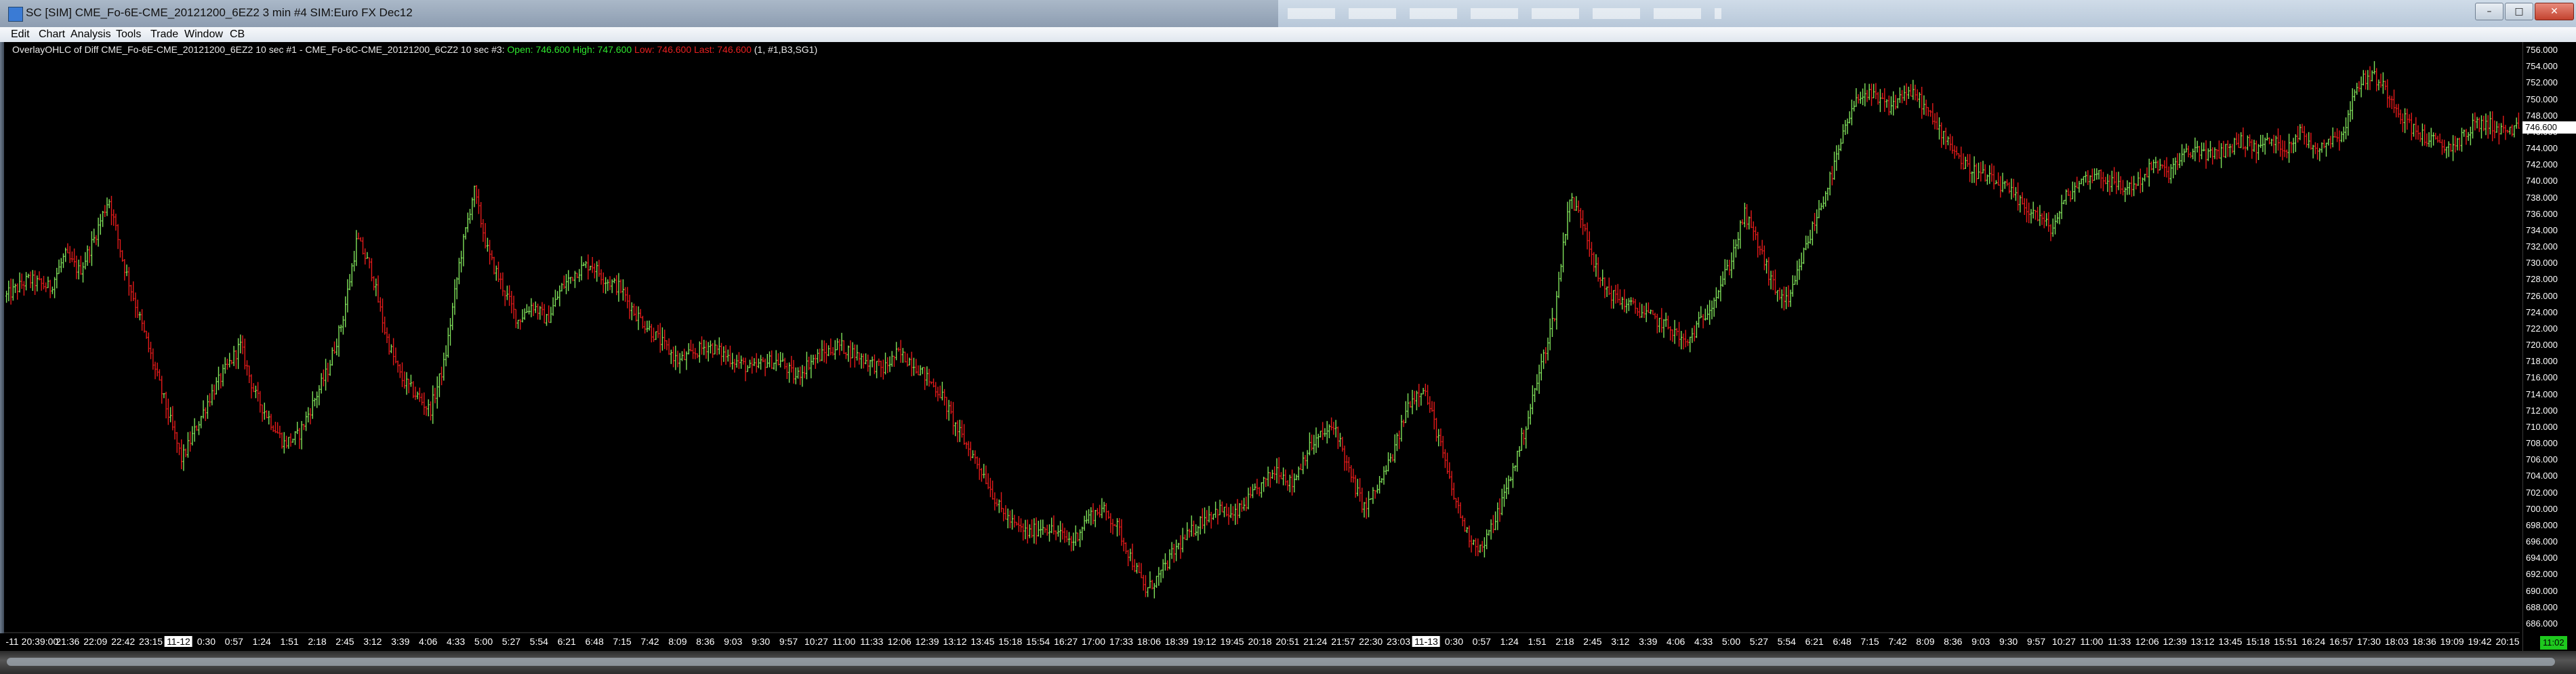  I want to click on menu-analysis: Analysis, so click(91, 34).